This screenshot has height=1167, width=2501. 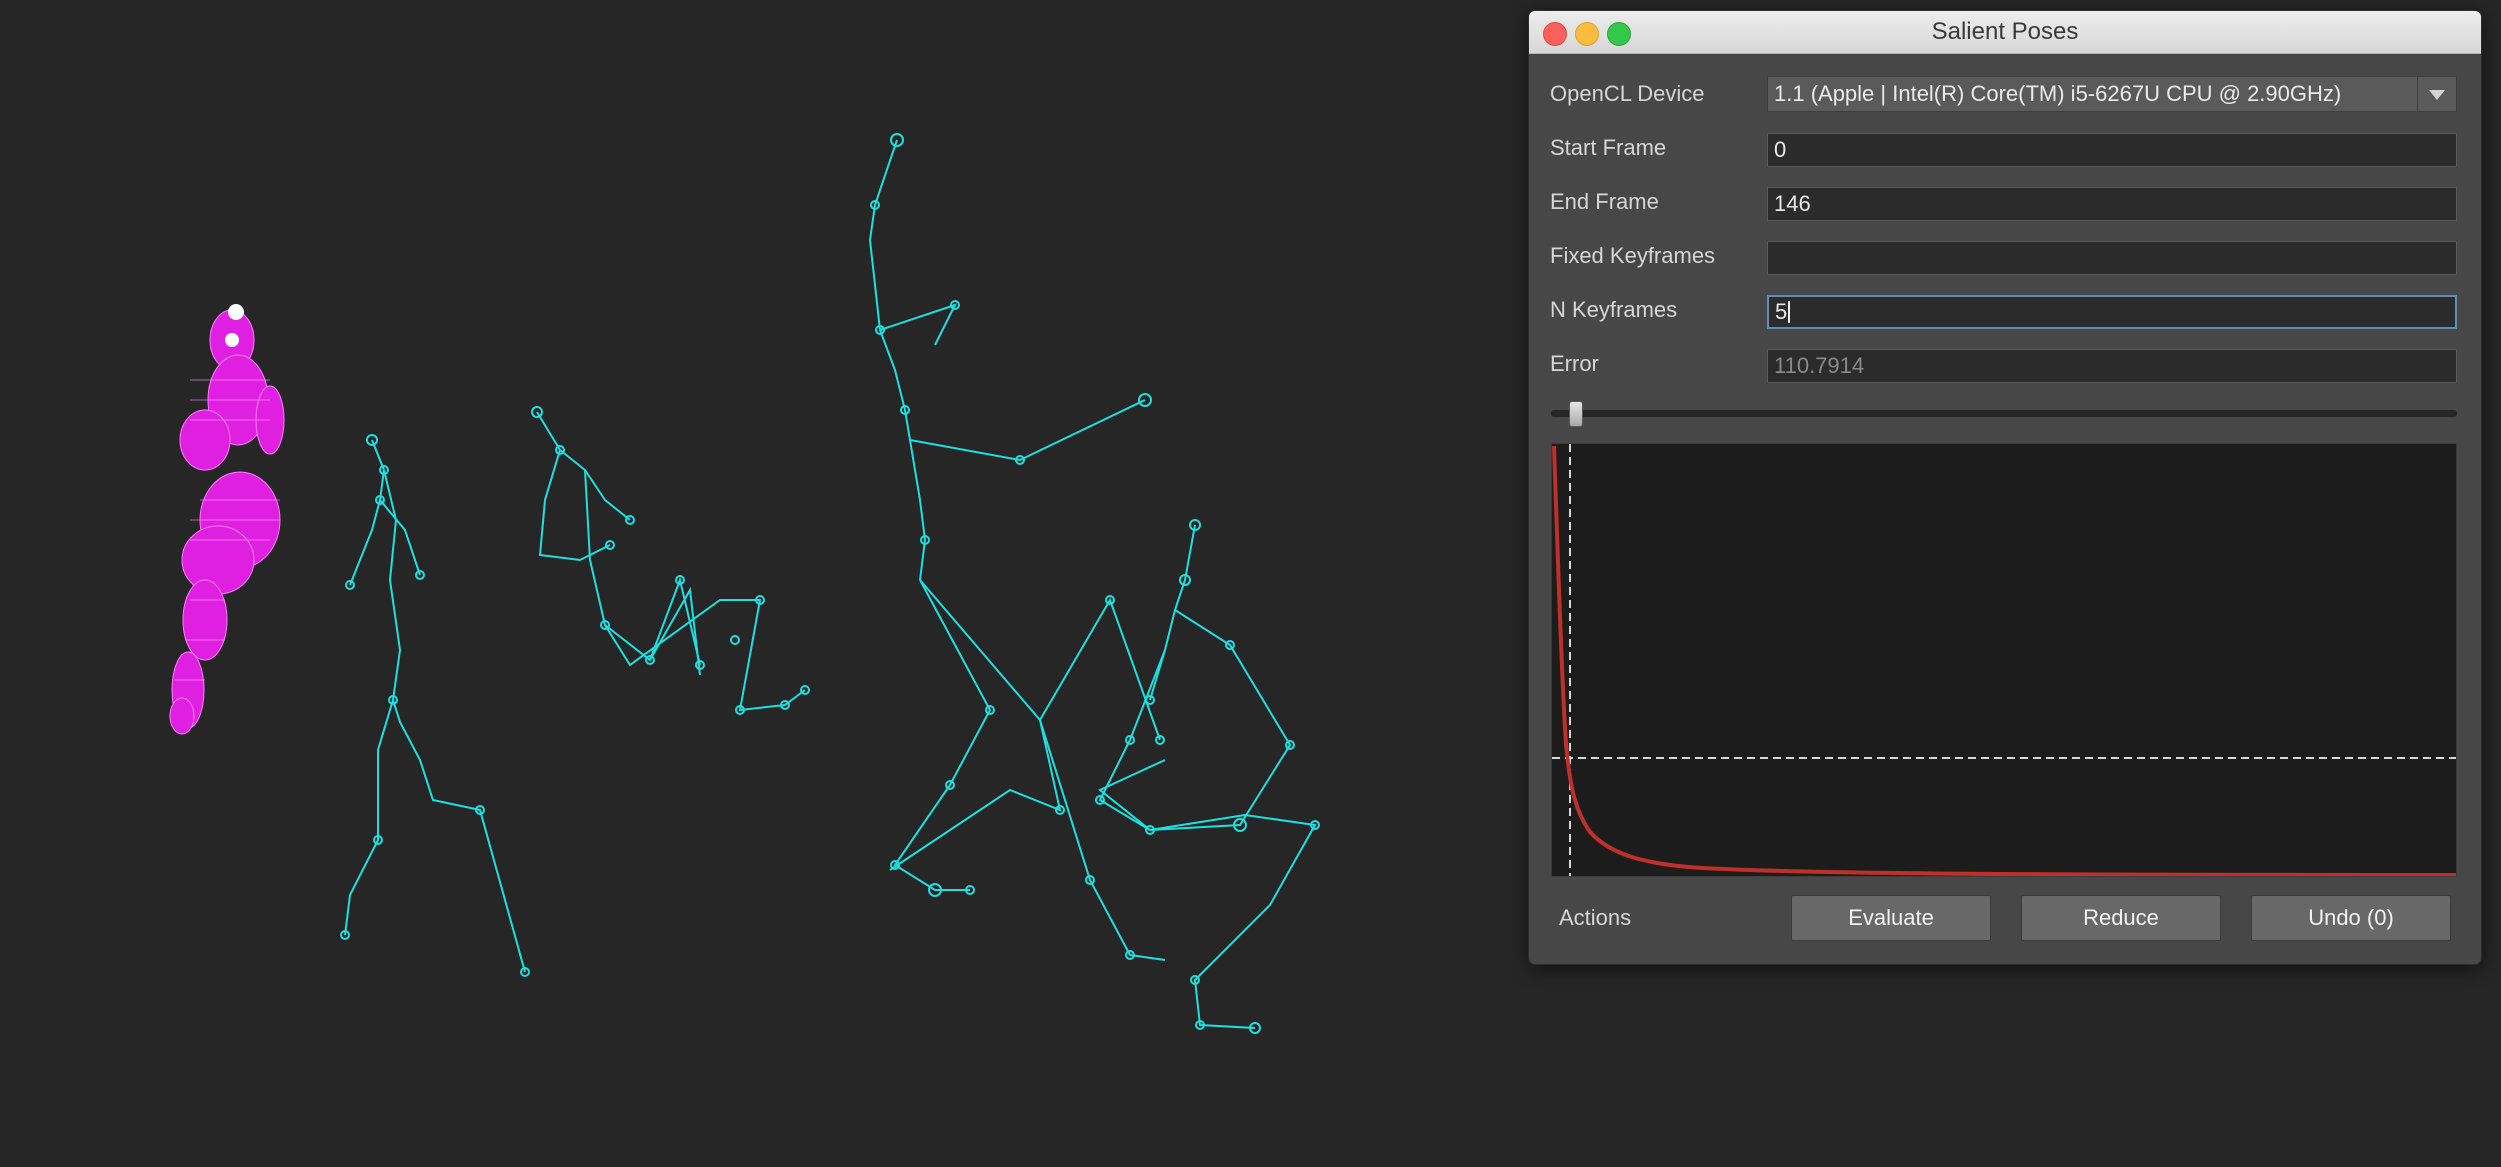 What do you see at coordinates (1595, 917) in the screenshot?
I see `actions-label: Actions` at bounding box center [1595, 917].